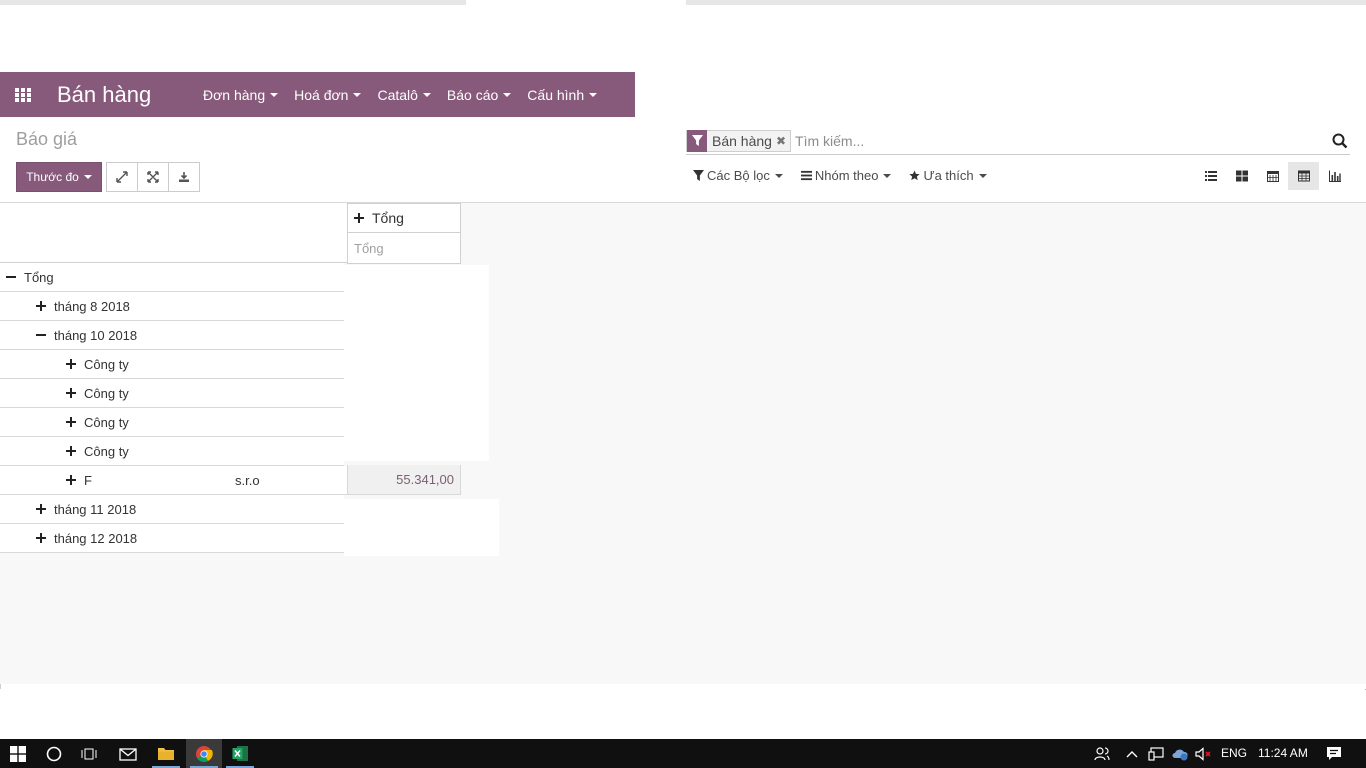 This screenshot has width=1366, height=768. I want to click on pivot-row-oct-2018: tháng 10 2018, so click(172, 335).